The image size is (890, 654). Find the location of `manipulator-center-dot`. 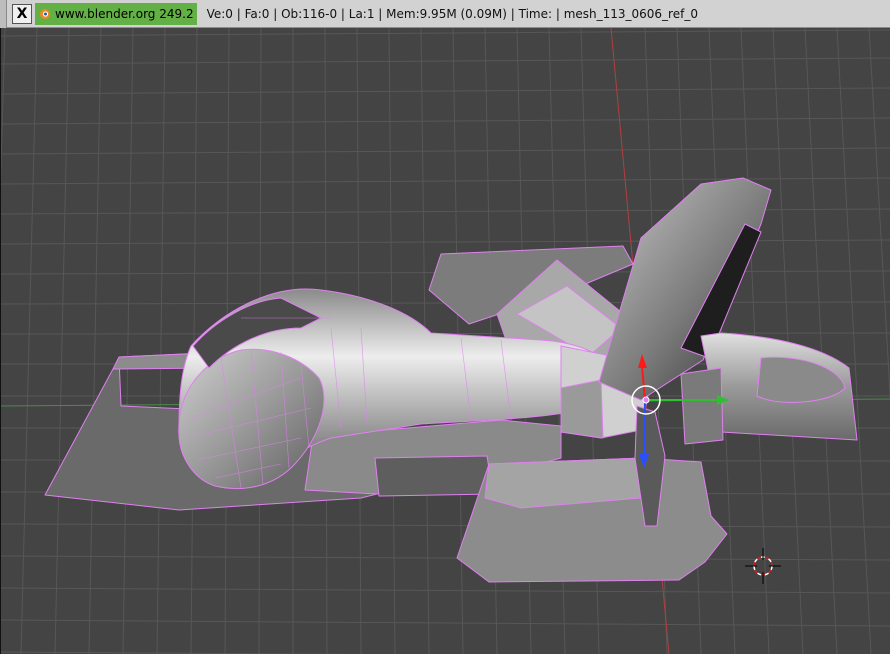

manipulator-center-dot is located at coordinates (646, 400).